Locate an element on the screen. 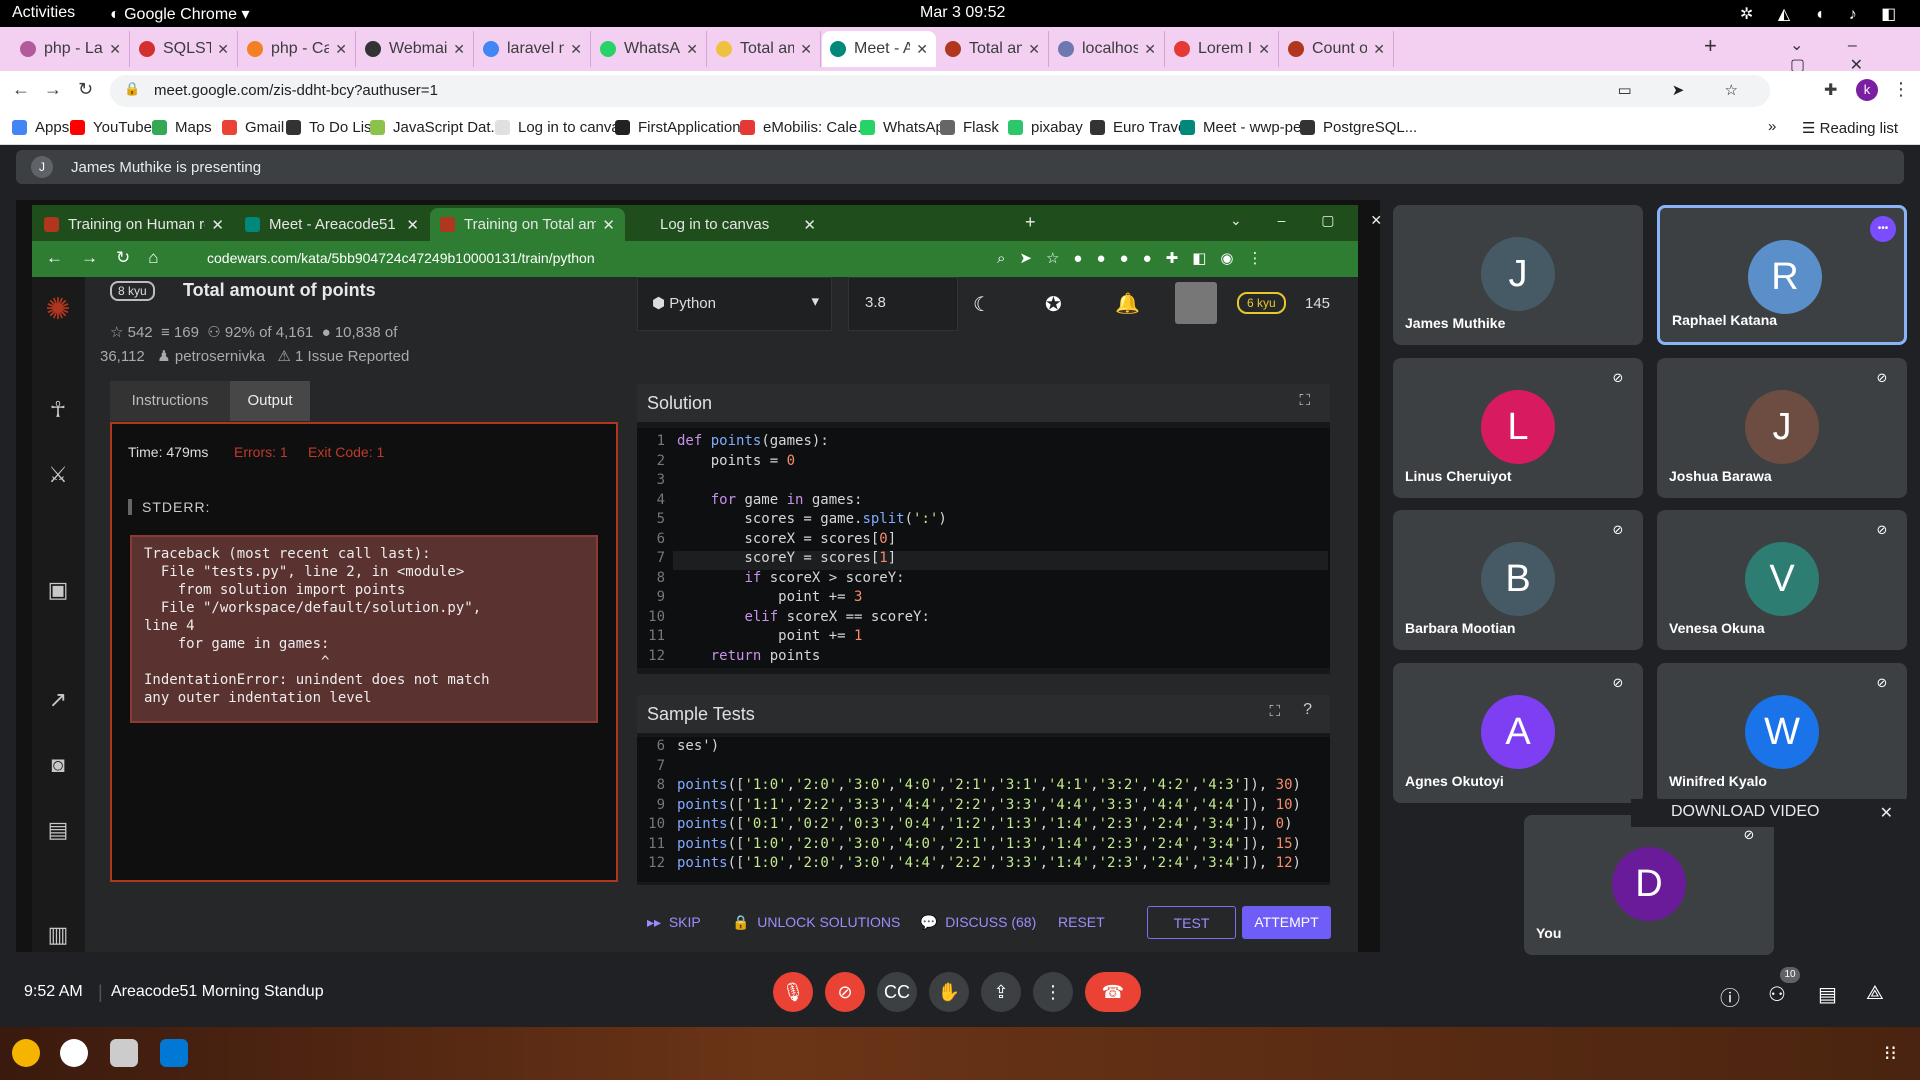 This screenshot has height=1080, width=1920. browser-tab: laravel mig ✕ is located at coordinates (533, 49).